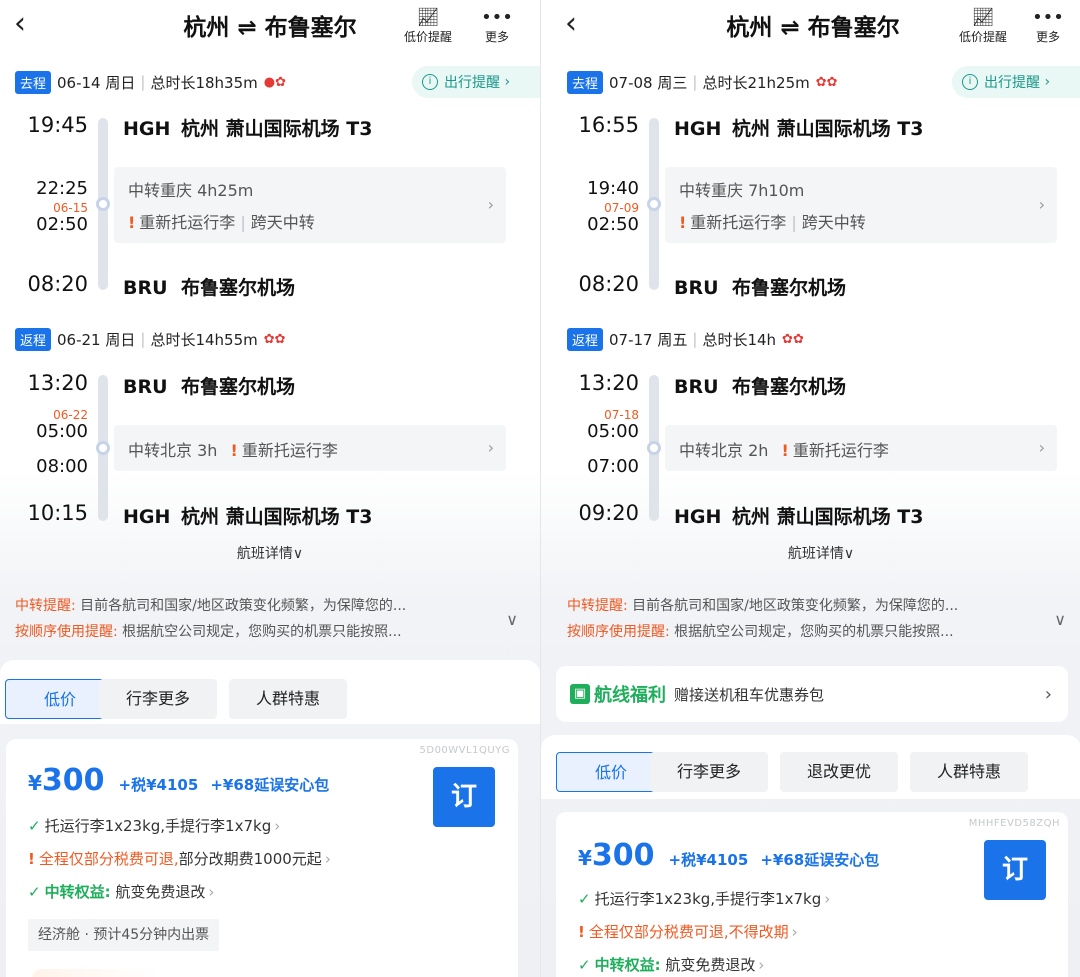 The width and height of the screenshot is (1080, 977). What do you see at coordinates (861, 448) in the screenshot?
I see `transfer-box: 中转北京 2h ! 重新托运行李 ›` at bounding box center [861, 448].